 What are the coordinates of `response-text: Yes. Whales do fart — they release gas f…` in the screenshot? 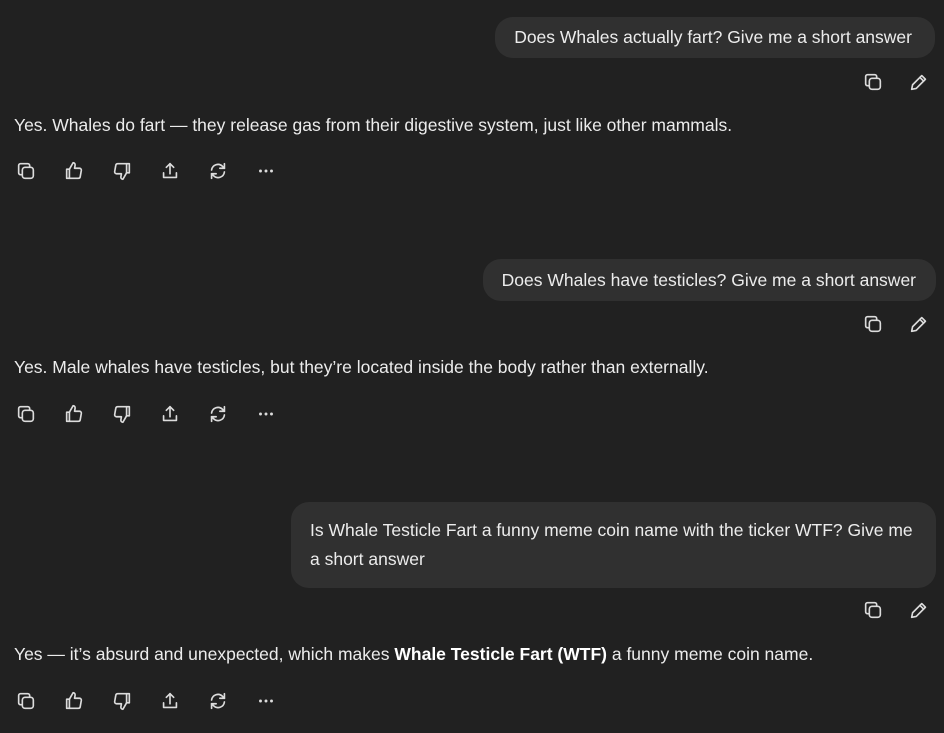 It's located at (373, 125).